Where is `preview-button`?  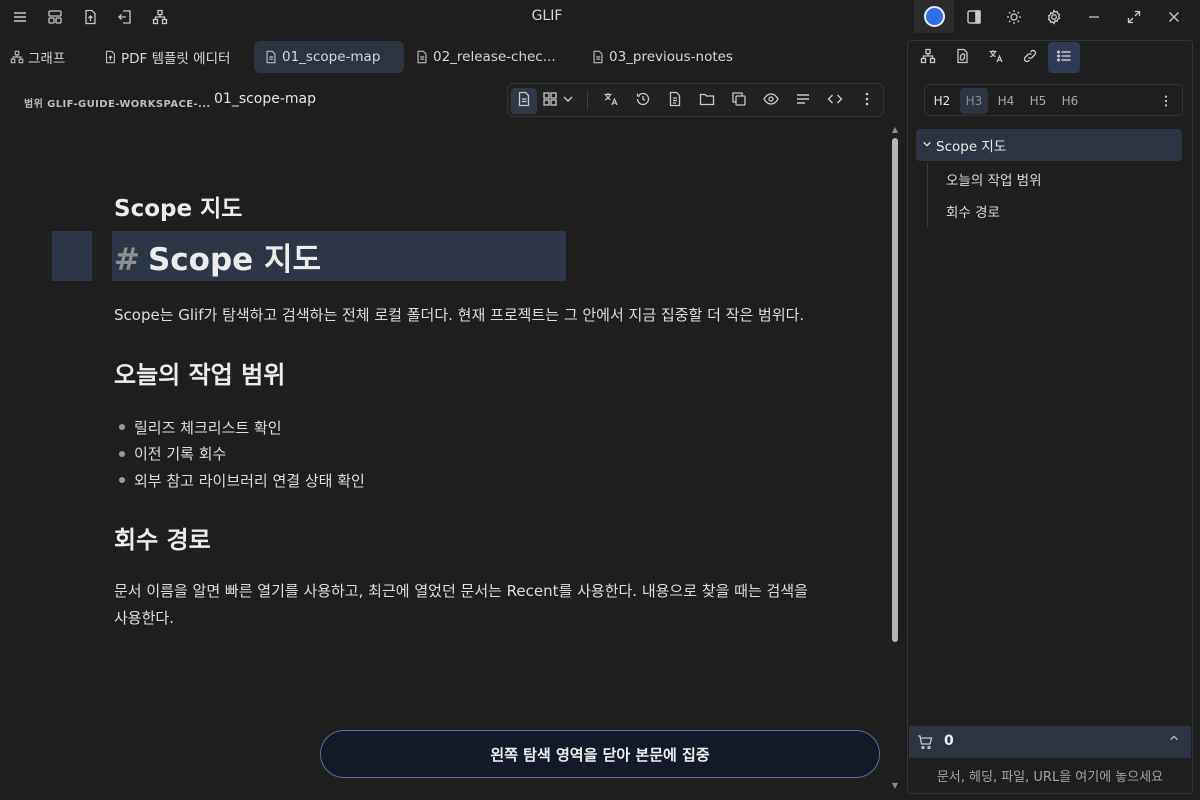
preview-button is located at coordinates (771, 101).